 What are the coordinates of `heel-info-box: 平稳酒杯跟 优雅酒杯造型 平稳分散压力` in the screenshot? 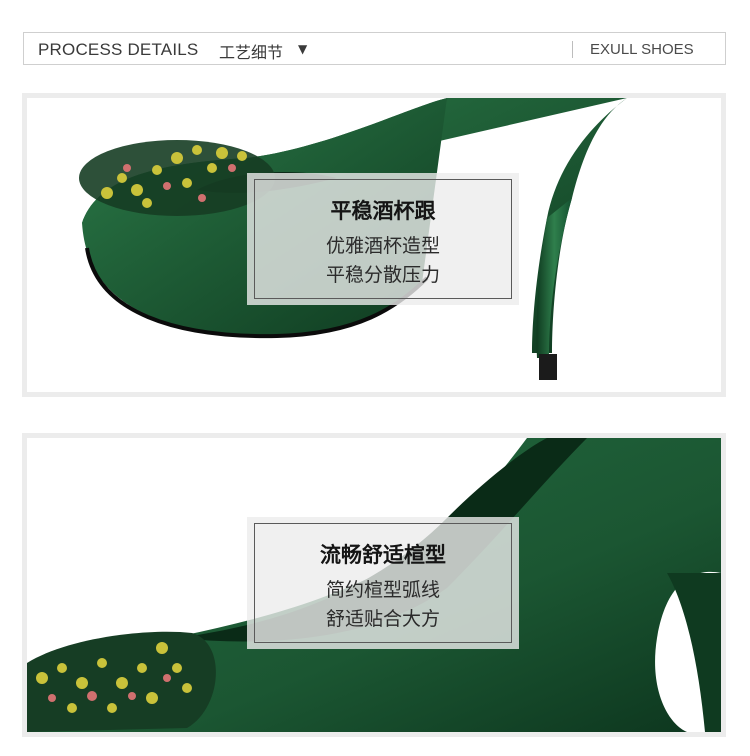 It's located at (383, 239).